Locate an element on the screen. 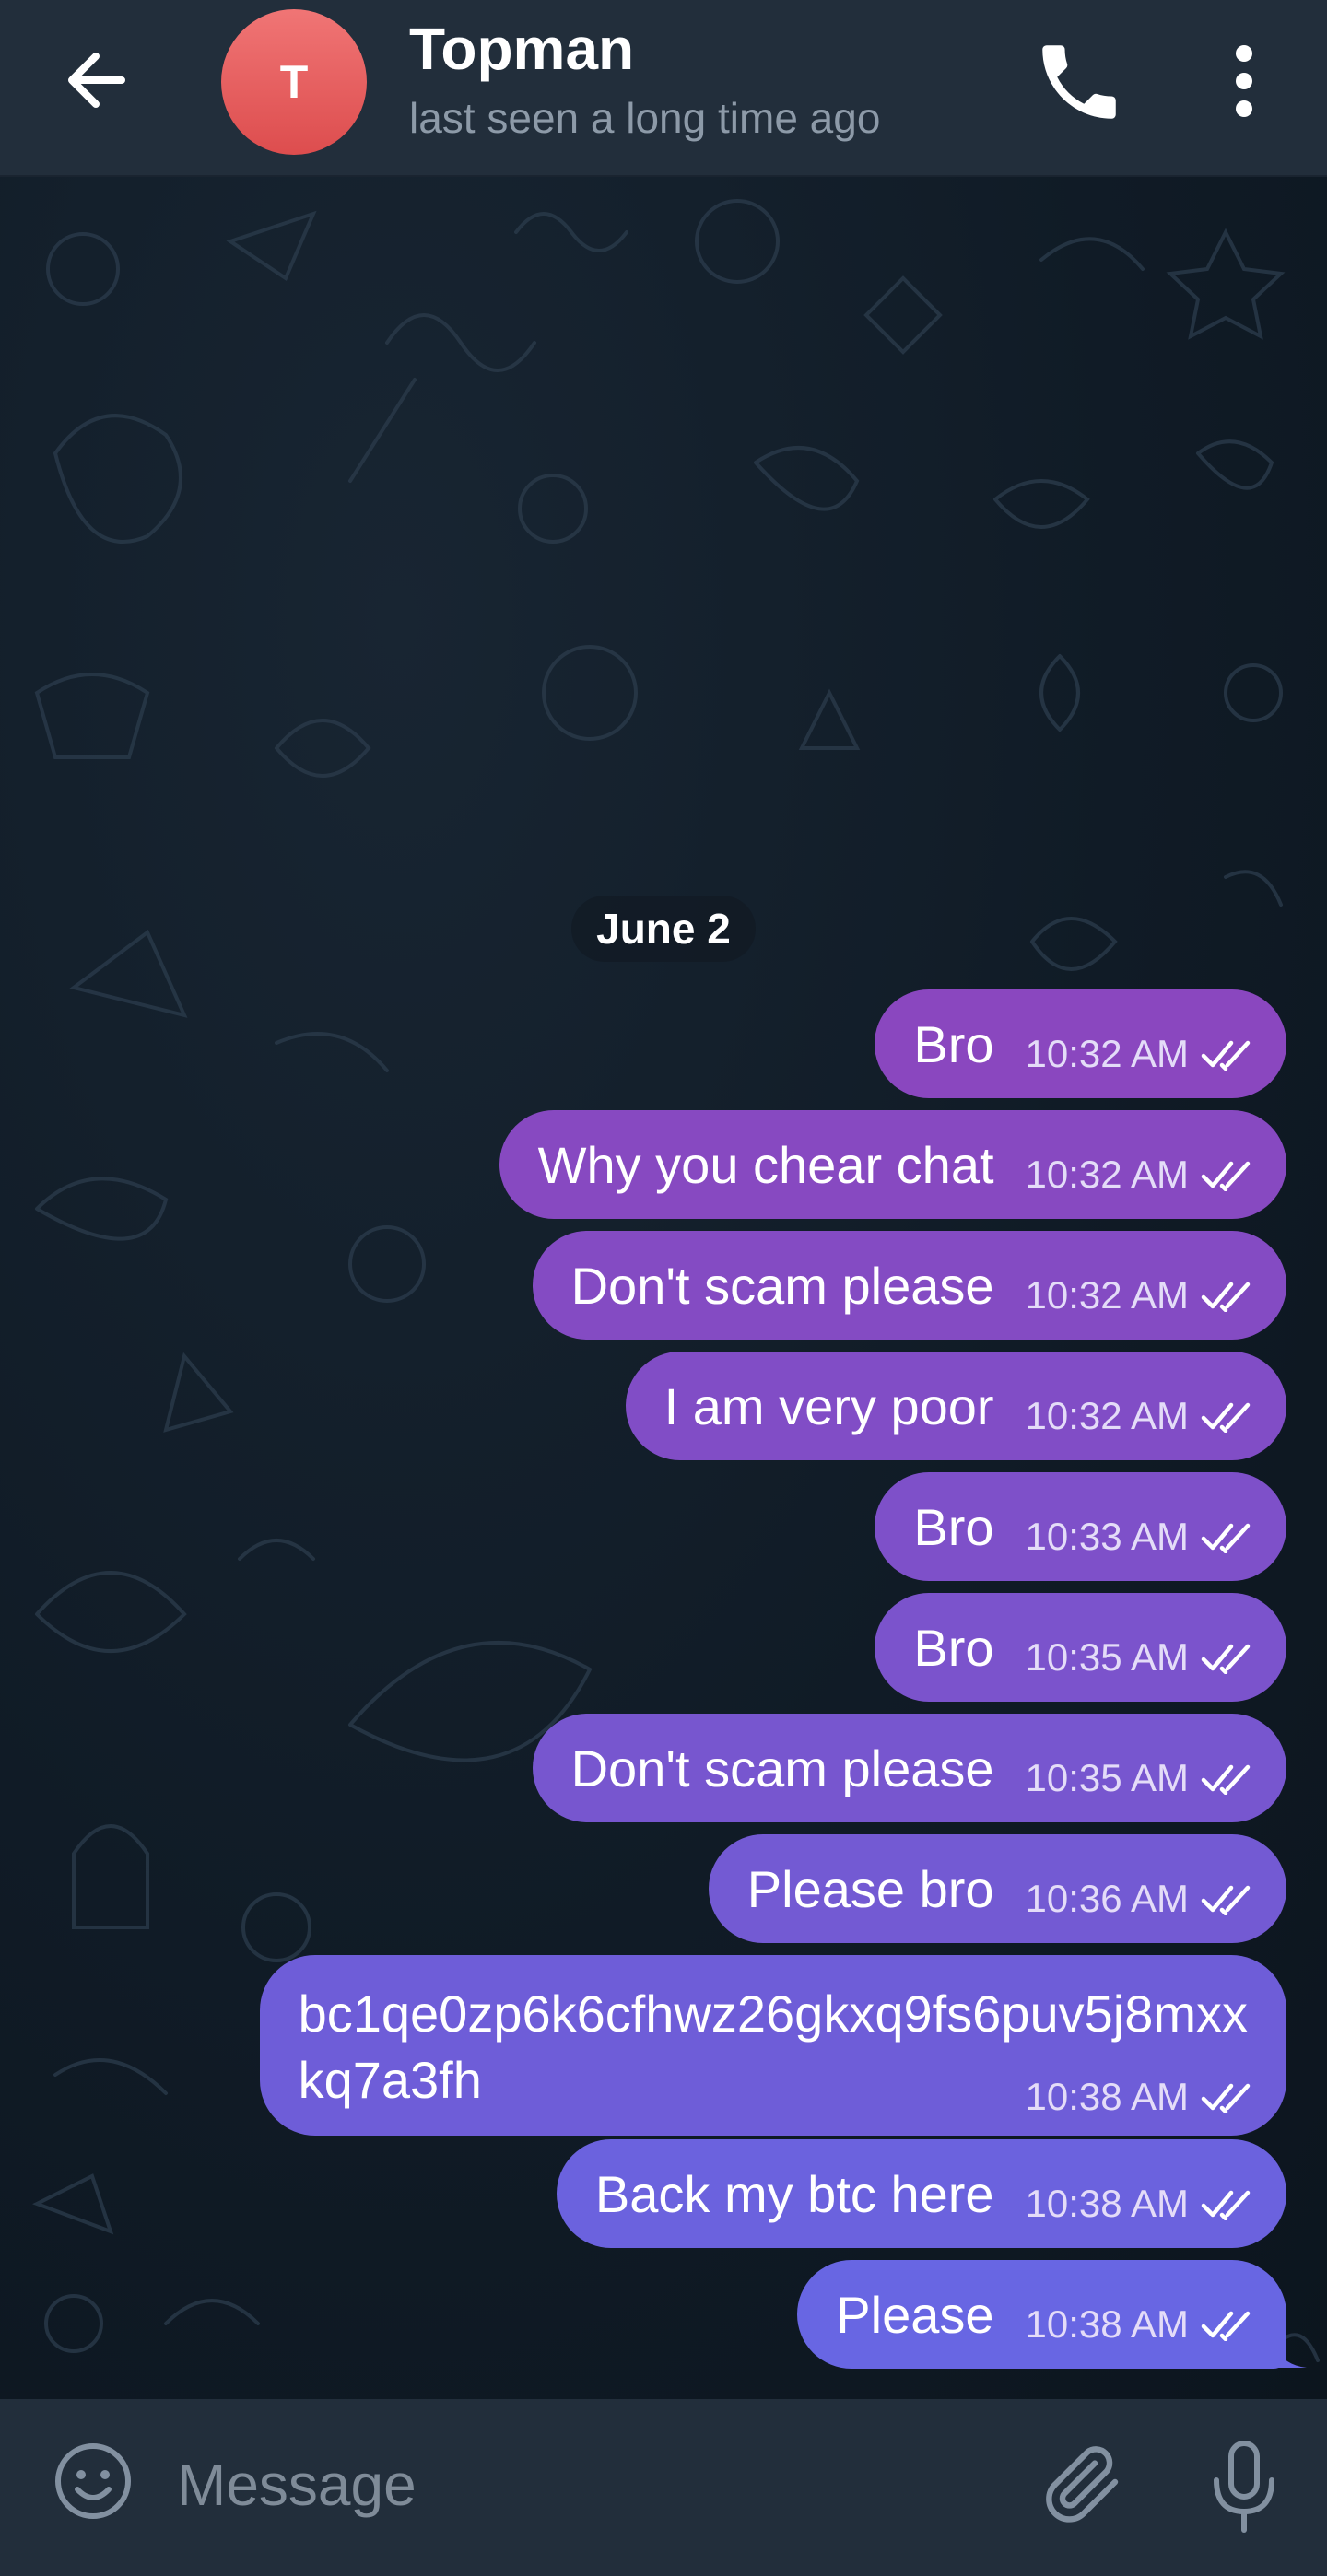 This screenshot has height=2576, width=1327. avatar: T is located at coordinates (294, 82).